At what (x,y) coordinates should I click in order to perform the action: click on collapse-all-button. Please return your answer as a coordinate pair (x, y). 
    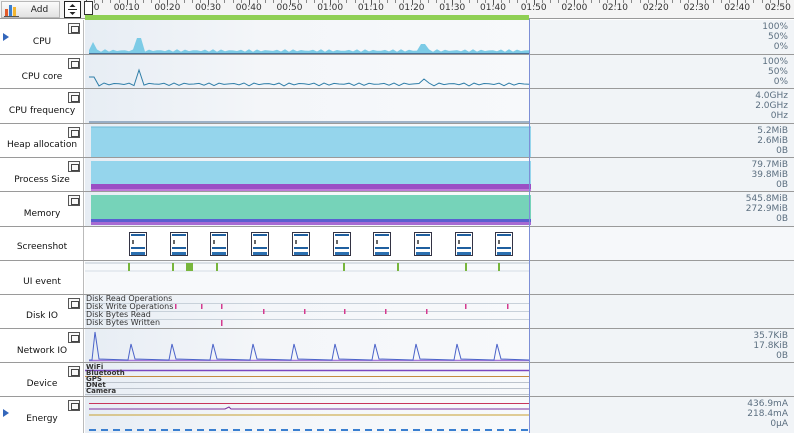
    Looking at the image, I should click on (72, 9).